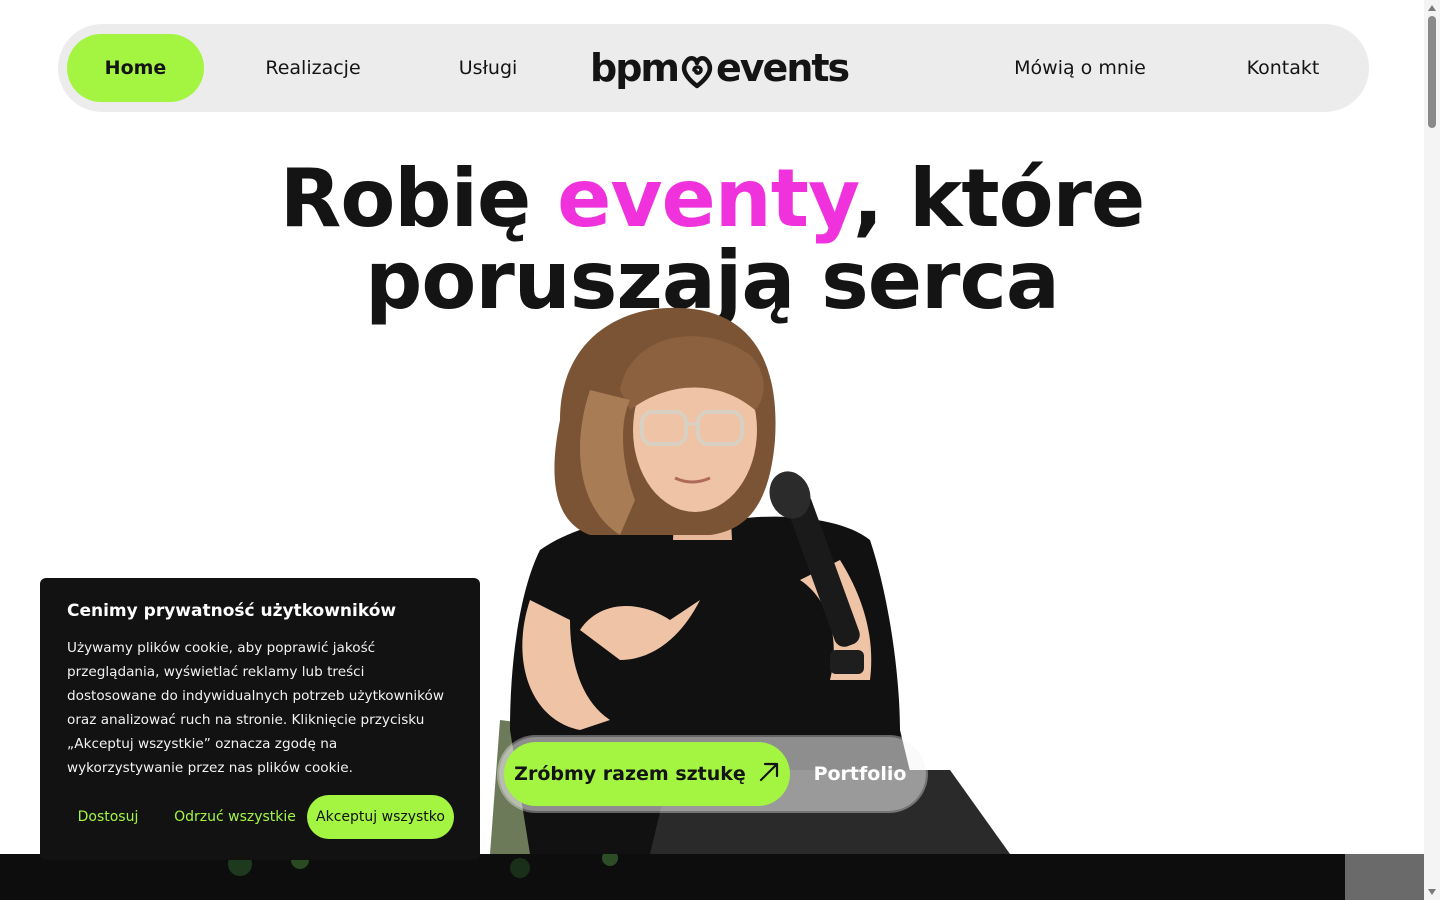  Describe the element at coordinates (1432, 8) in the screenshot. I see `scroll-up-arrow-icon` at that location.